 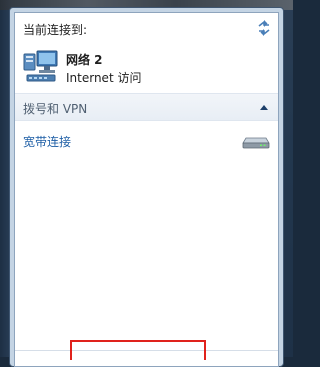 I want to click on highlight-box, so click(x=138, y=350).